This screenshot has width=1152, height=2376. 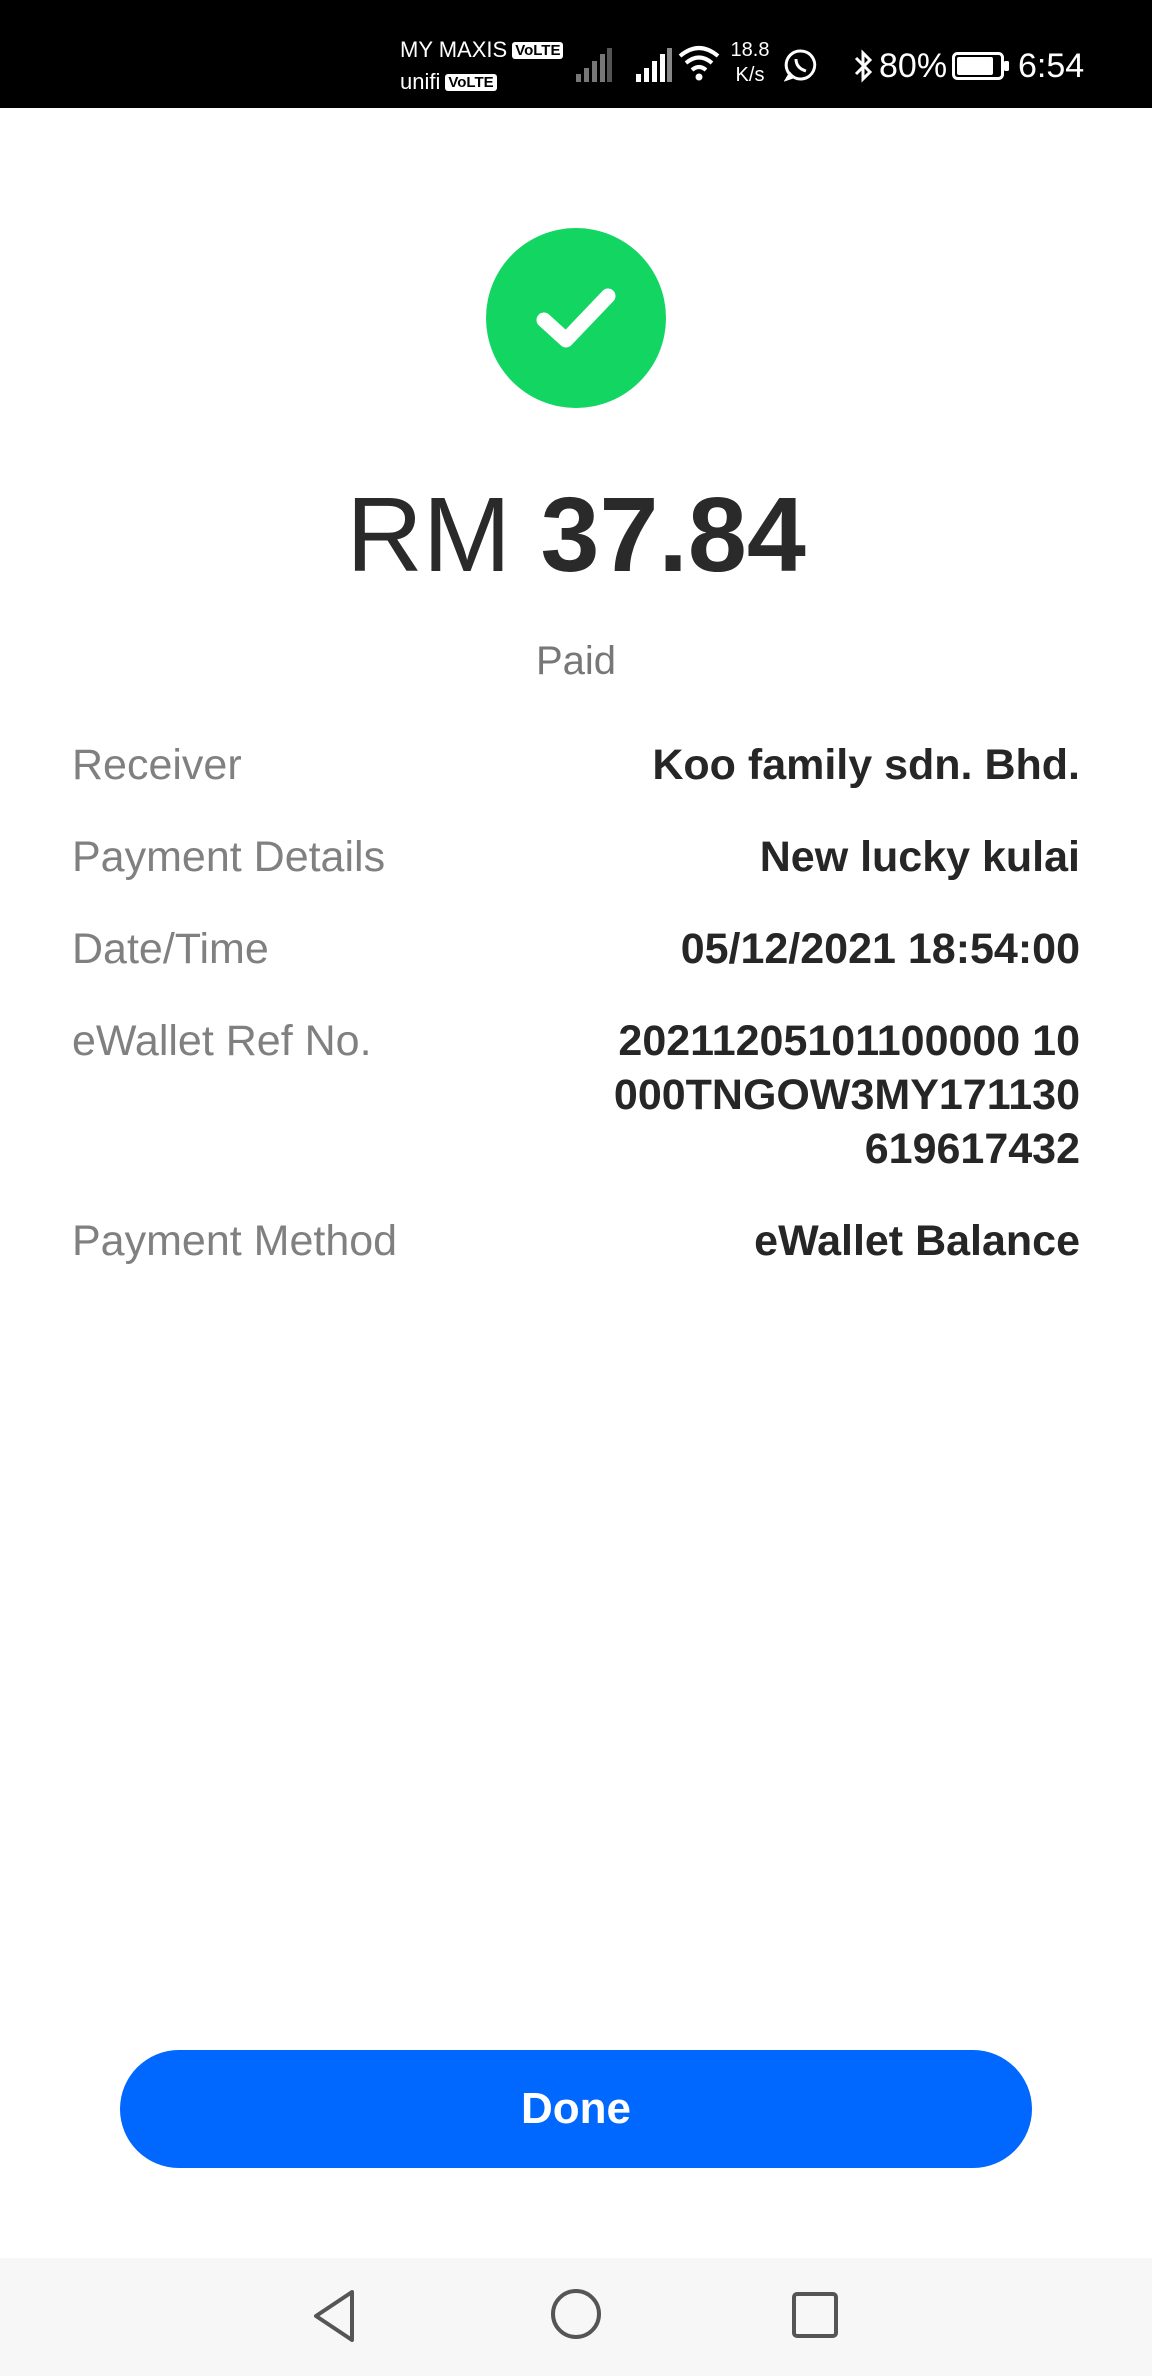 I want to click on payment-details-value: New lucky kulai, so click(x=919, y=857).